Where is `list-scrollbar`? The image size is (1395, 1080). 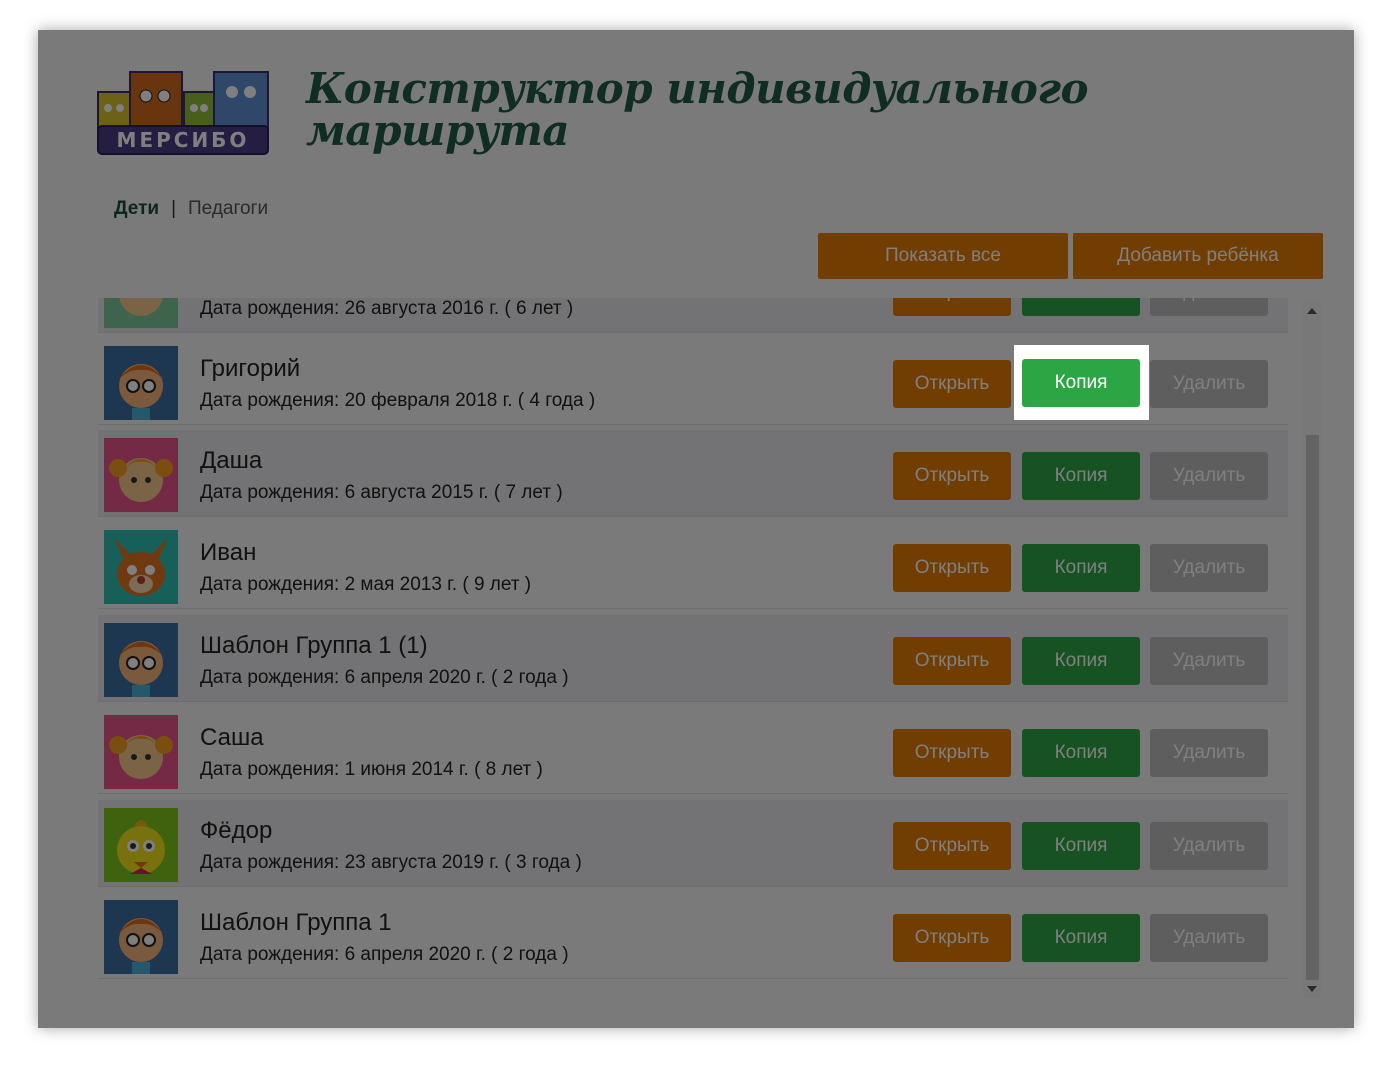 list-scrollbar is located at coordinates (1312, 649).